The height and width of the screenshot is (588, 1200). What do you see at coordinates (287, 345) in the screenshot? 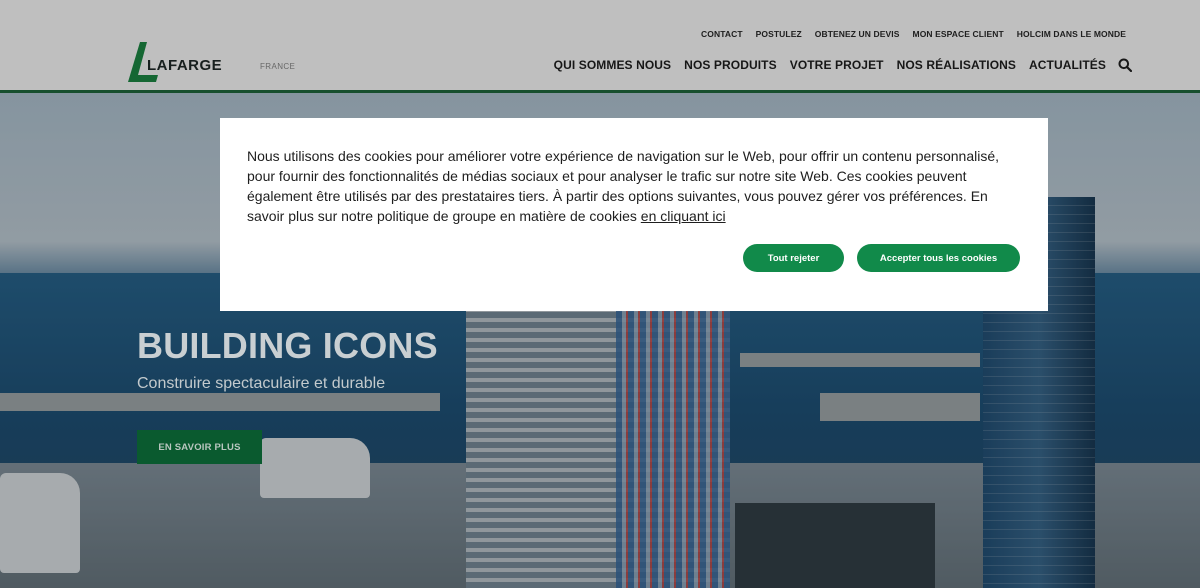
I see `hero-title: BUILDING ICONS` at bounding box center [287, 345].